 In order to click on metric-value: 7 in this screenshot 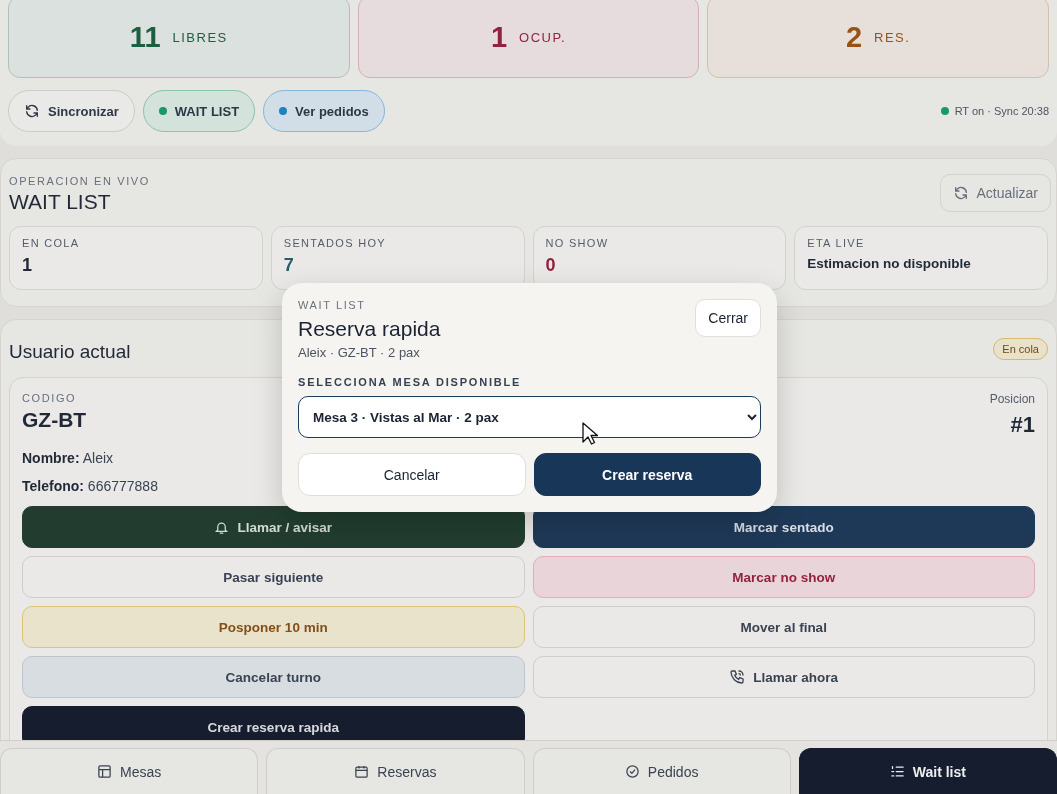, I will do `click(289, 265)`.